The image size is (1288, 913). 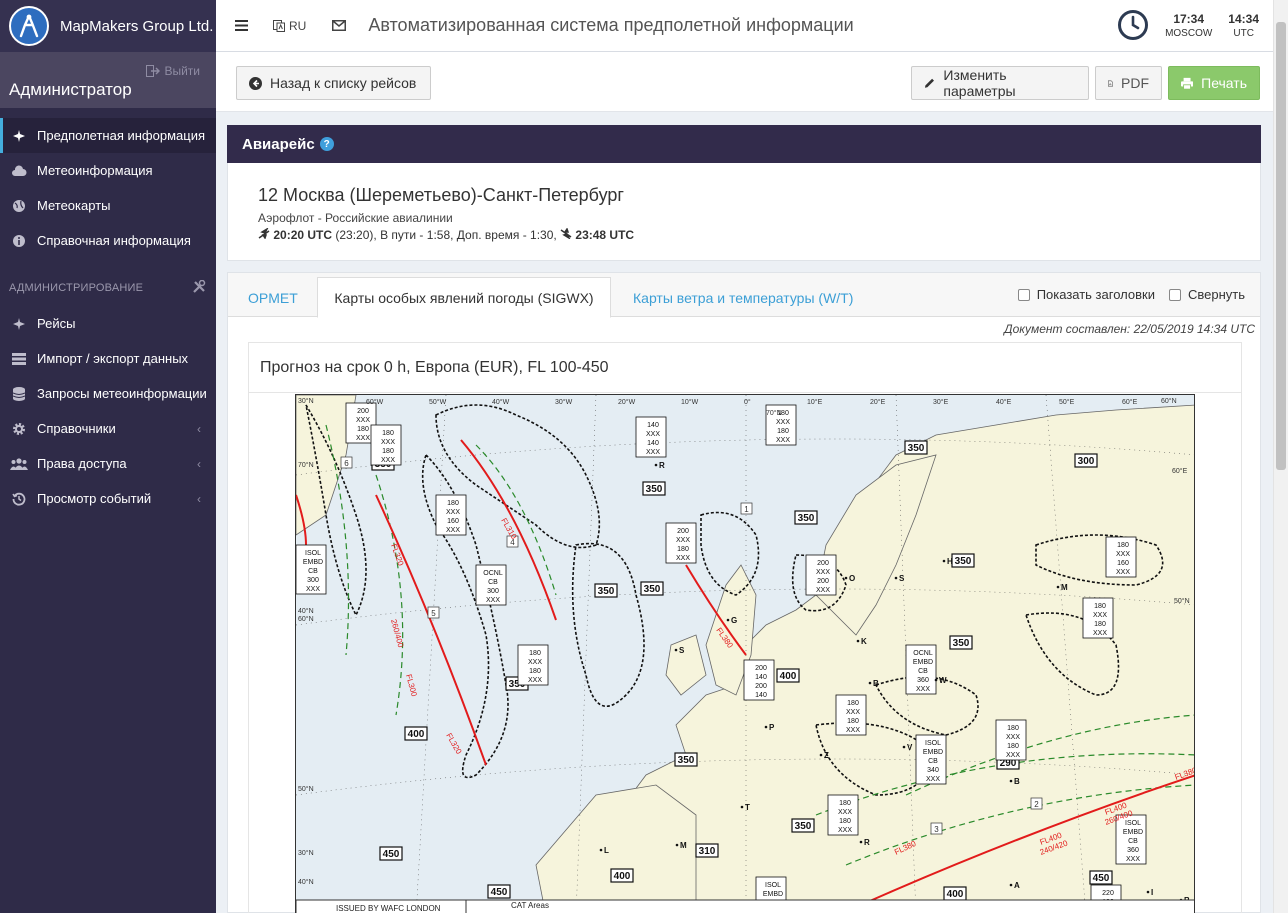 What do you see at coordinates (1128, 83) in the screenshot?
I see `pdf-button: PDF` at bounding box center [1128, 83].